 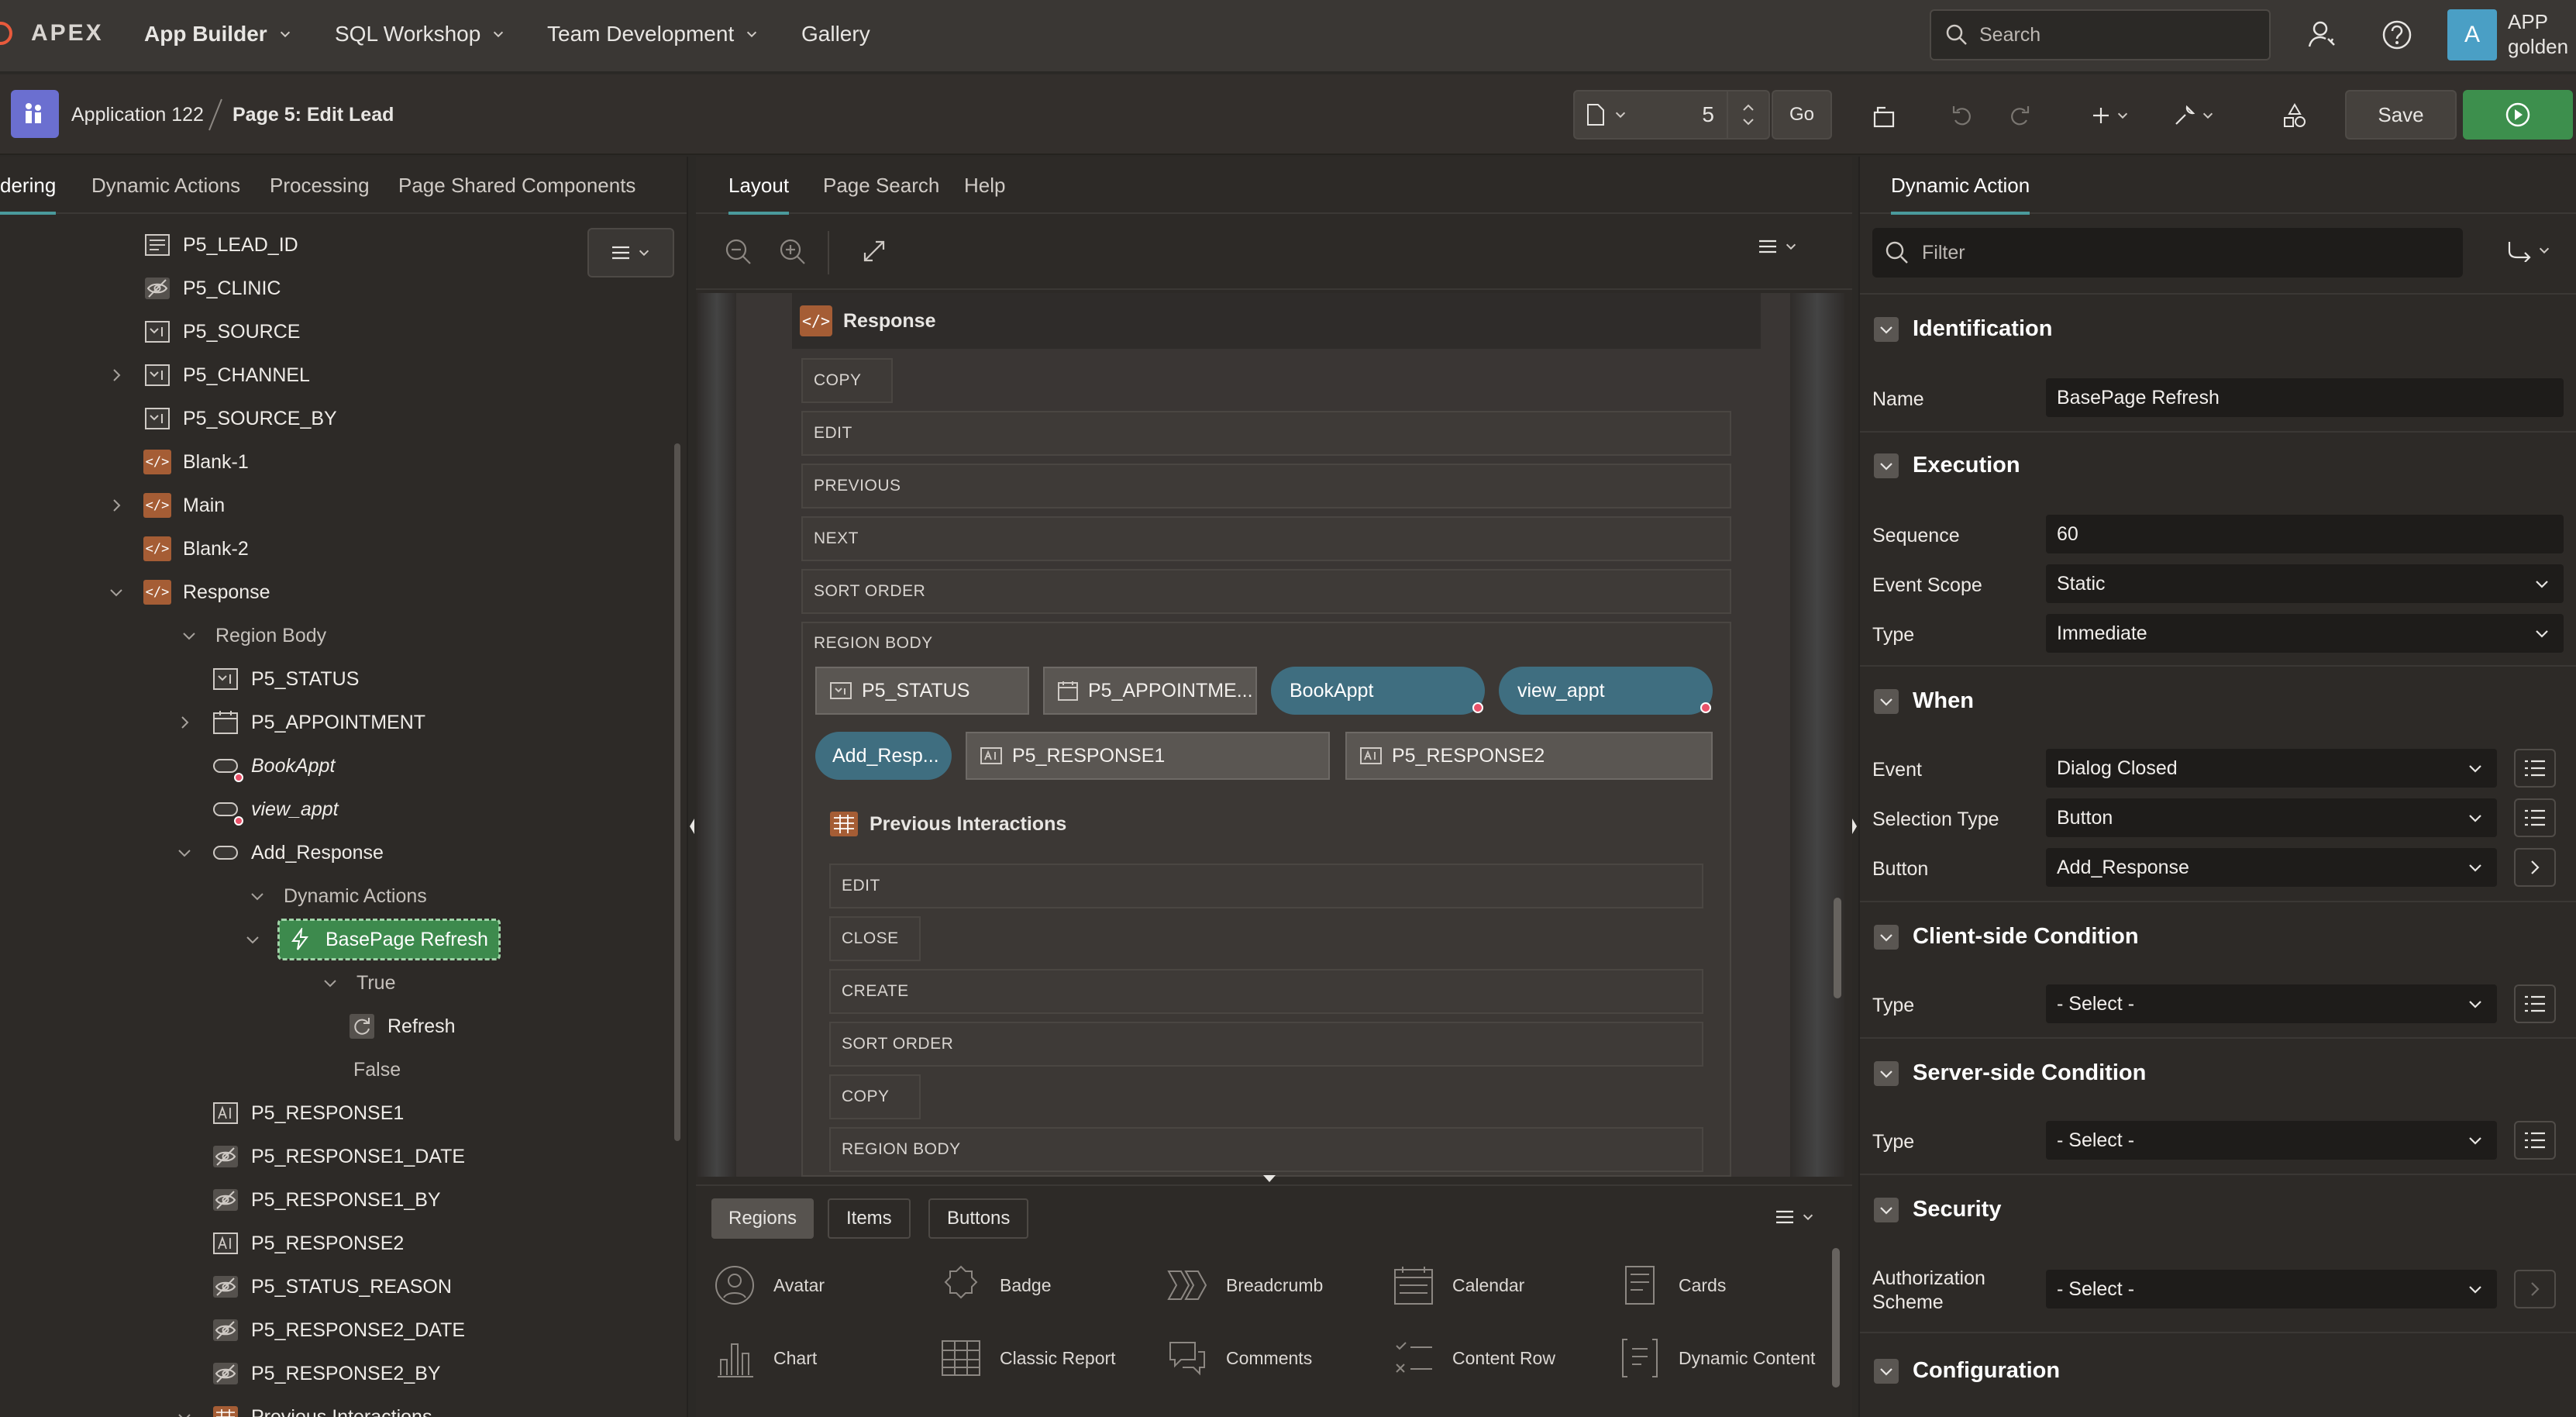 What do you see at coordinates (1837, 948) in the screenshot?
I see `canvas-scrollbar` at bounding box center [1837, 948].